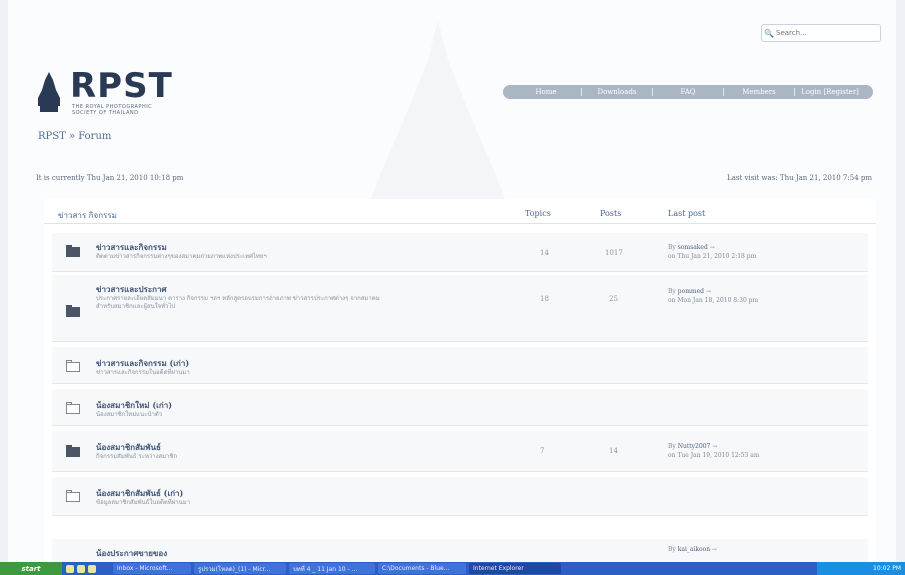  I want to click on last-post-header: Last post, so click(687, 213).